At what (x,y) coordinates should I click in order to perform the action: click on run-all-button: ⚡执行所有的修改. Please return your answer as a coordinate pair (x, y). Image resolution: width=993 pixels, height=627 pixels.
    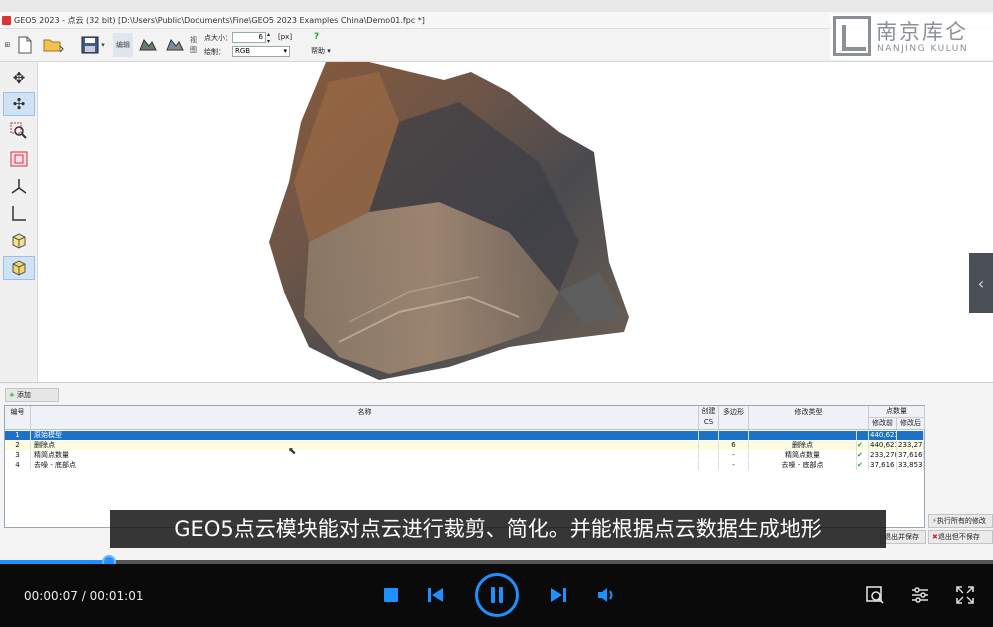
    Looking at the image, I should click on (960, 521).